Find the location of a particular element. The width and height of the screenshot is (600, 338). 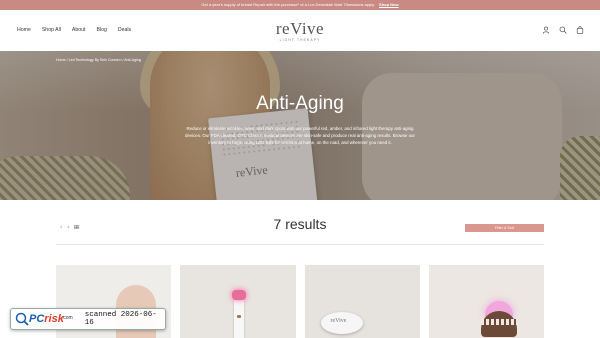

product-card: reVive is located at coordinates (362, 301).